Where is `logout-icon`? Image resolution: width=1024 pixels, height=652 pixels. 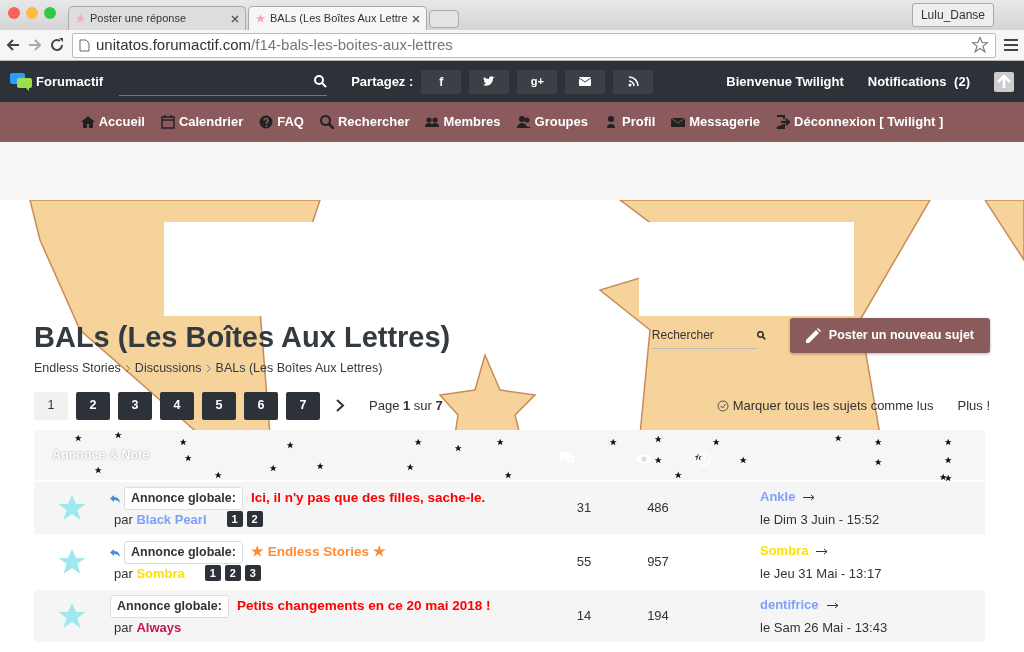 logout-icon is located at coordinates (783, 122).